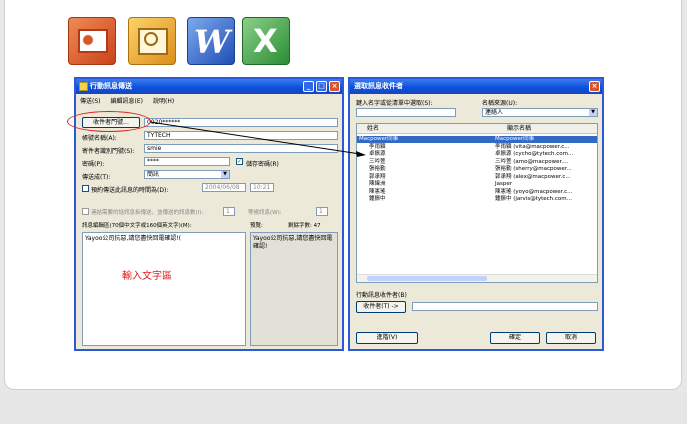 The height and width of the screenshot is (424, 687). What do you see at coordinates (262, 187) in the screenshot?
I see `schedule-time-field: 10:21` at bounding box center [262, 187].